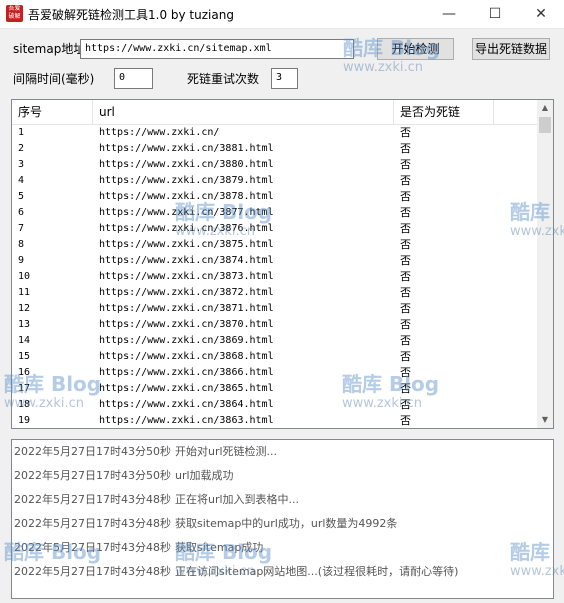 The image size is (564, 603). Describe the element at coordinates (24, 388) in the screenshot. I see `row-index: 17` at that location.